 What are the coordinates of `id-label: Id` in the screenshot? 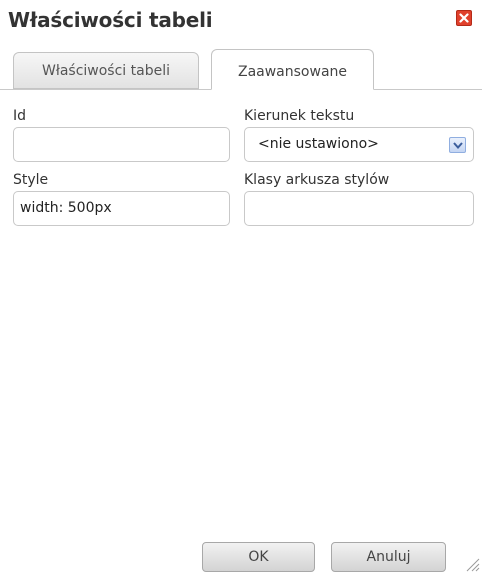 It's located at (20, 116).